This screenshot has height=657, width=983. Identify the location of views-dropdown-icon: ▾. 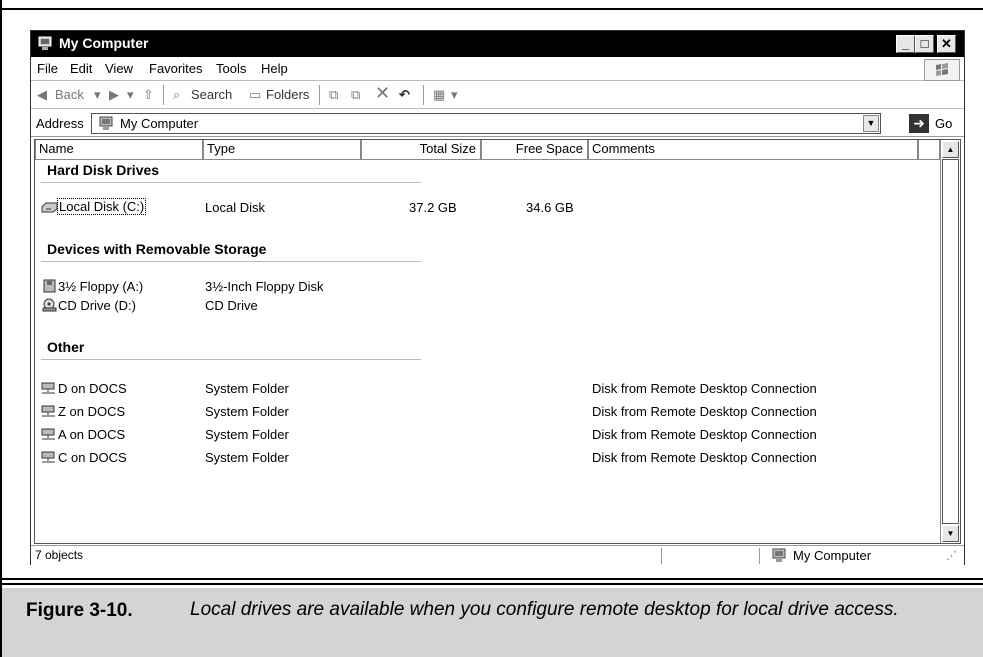
(454, 95).